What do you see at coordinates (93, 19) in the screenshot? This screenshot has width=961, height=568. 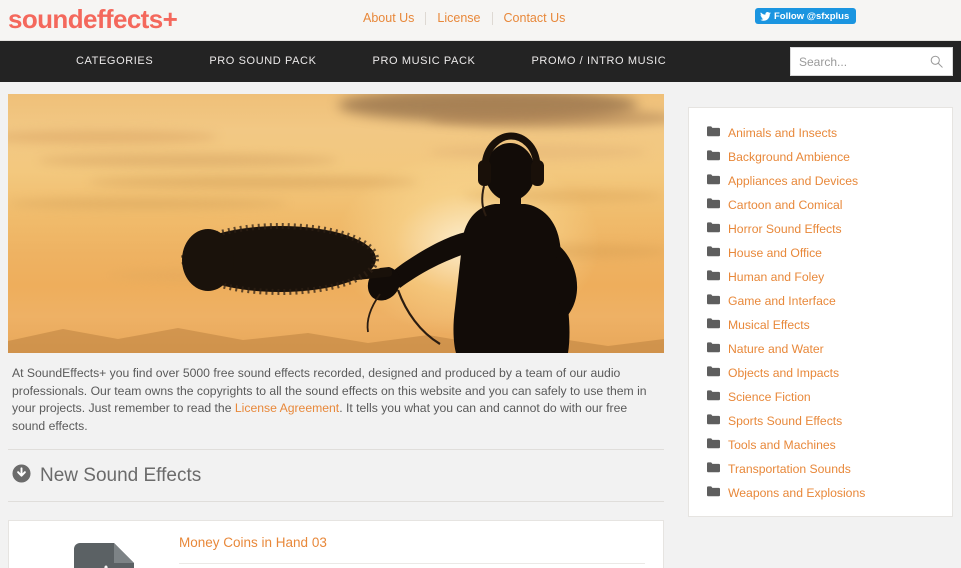 I see `site-logo: soundeffects+` at bounding box center [93, 19].